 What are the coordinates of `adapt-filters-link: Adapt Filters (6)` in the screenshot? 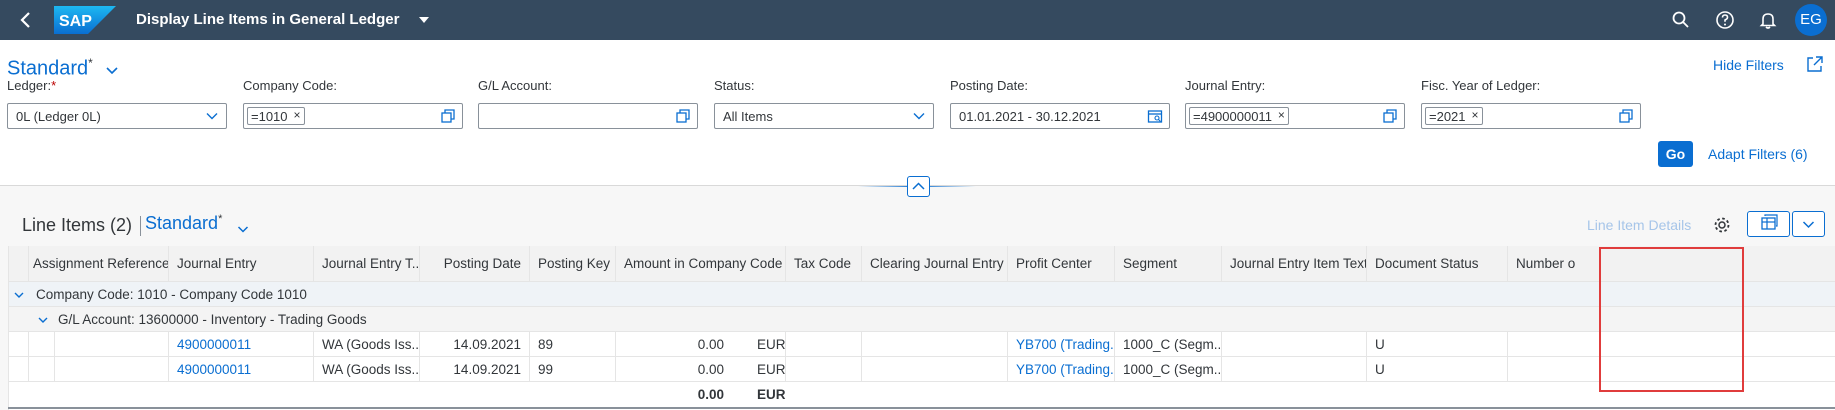 It's located at (1758, 154).